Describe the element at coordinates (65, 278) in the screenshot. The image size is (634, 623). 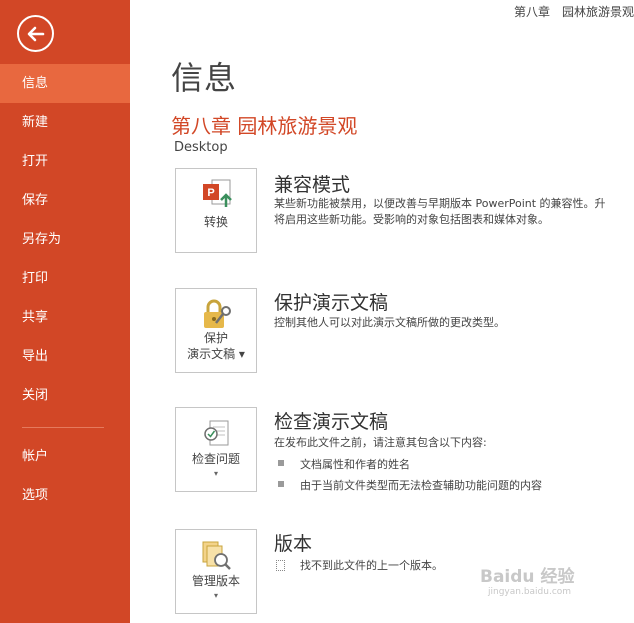
I see `nav-item-print: 打印` at that location.